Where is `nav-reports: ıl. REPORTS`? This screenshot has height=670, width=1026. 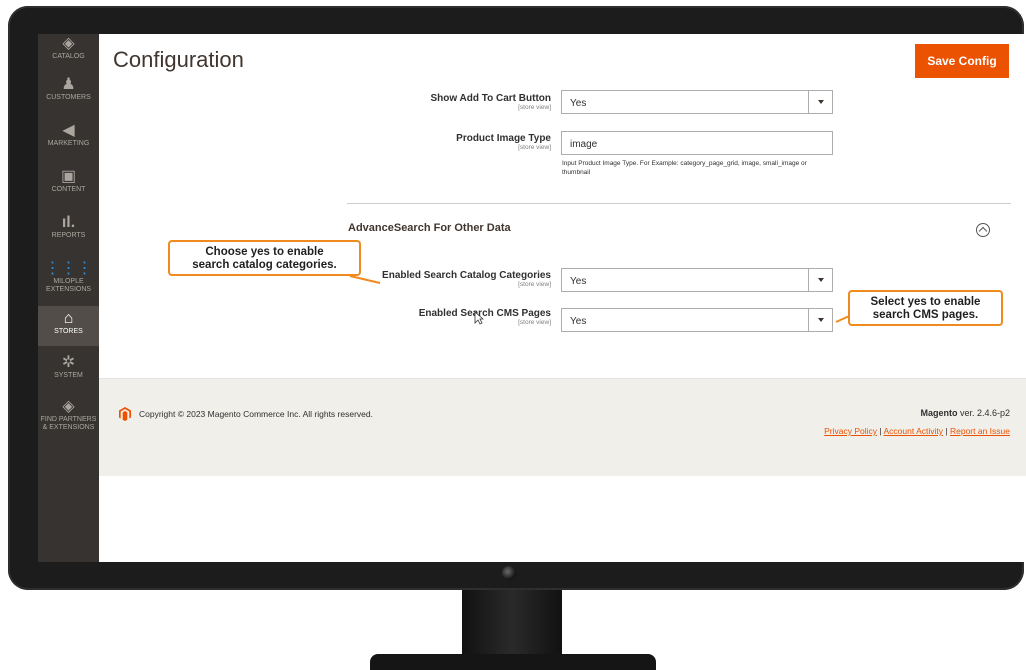 nav-reports: ıl. REPORTS is located at coordinates (68, 231).